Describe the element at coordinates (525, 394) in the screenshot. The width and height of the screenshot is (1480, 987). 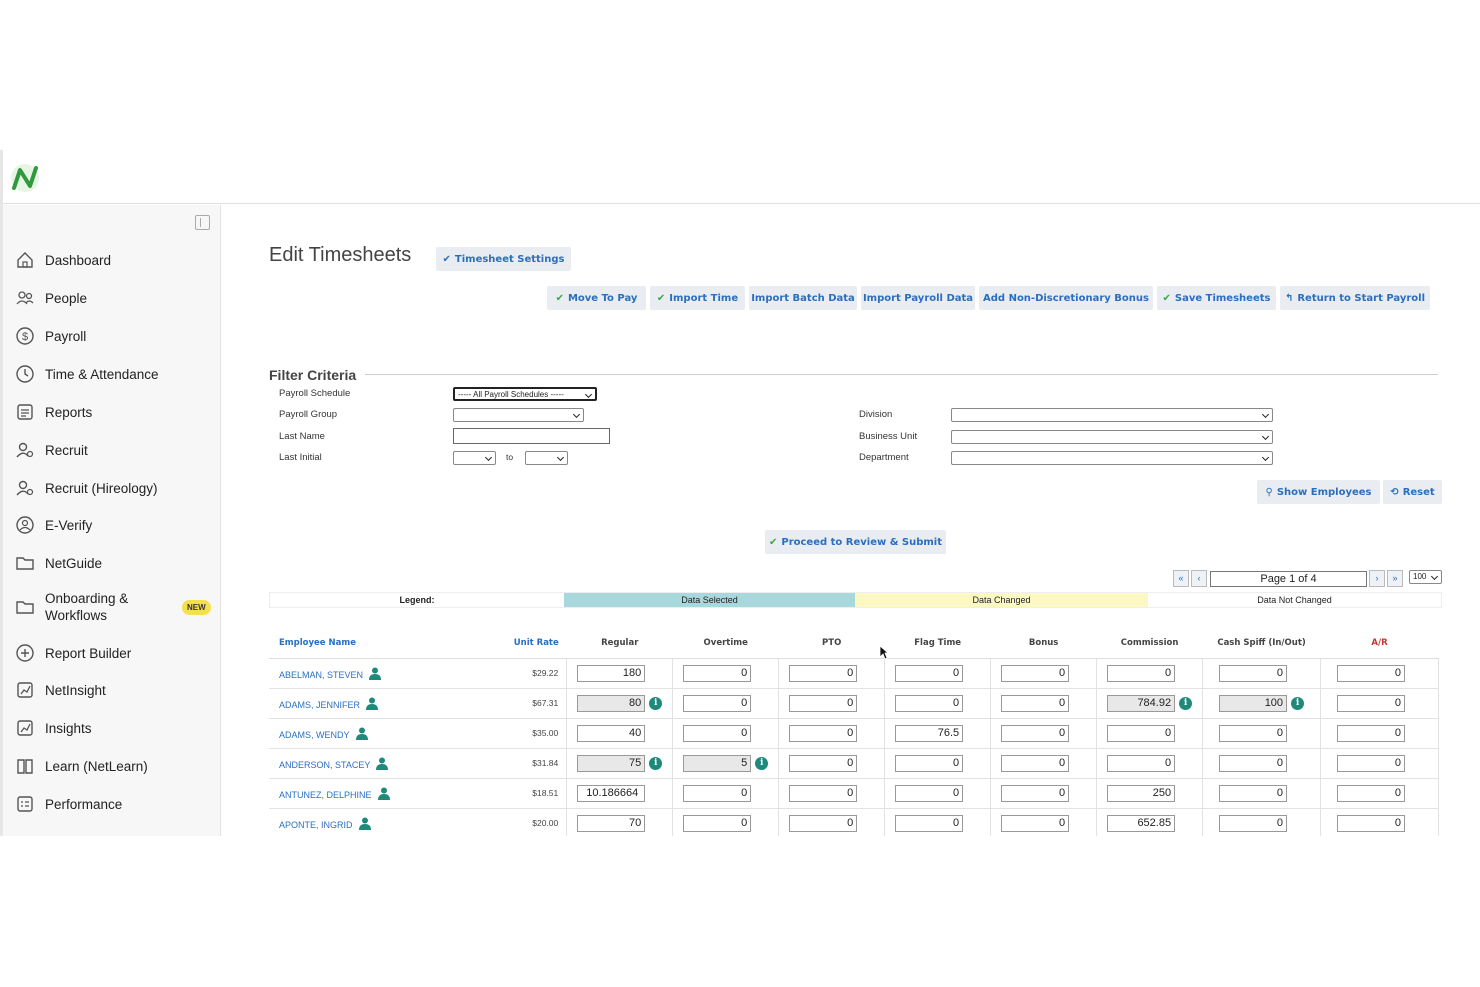
I see `payroll-schedule-select: ----- All Payroll Schedules -----` at that location.